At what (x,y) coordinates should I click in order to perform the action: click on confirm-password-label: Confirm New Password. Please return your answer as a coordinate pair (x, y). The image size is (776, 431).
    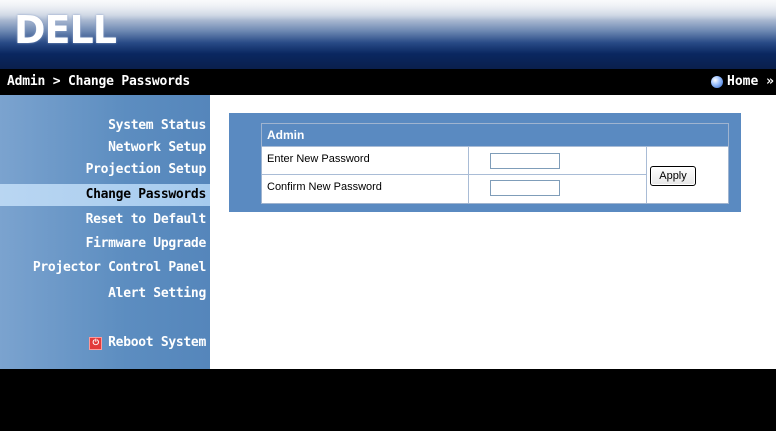
    Looking at the image, I should click on (324, 187).